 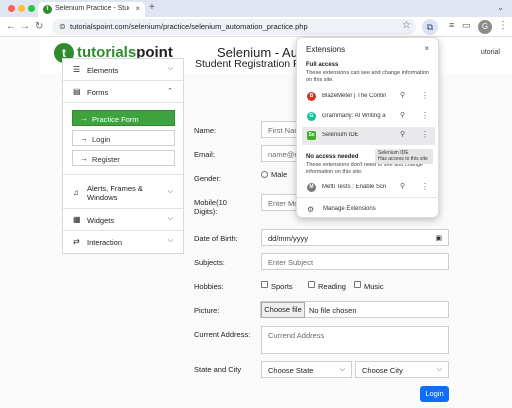 I want to click on sidebar-item-forms: ▤ Forms ⌃, so click(x=123, y=92).